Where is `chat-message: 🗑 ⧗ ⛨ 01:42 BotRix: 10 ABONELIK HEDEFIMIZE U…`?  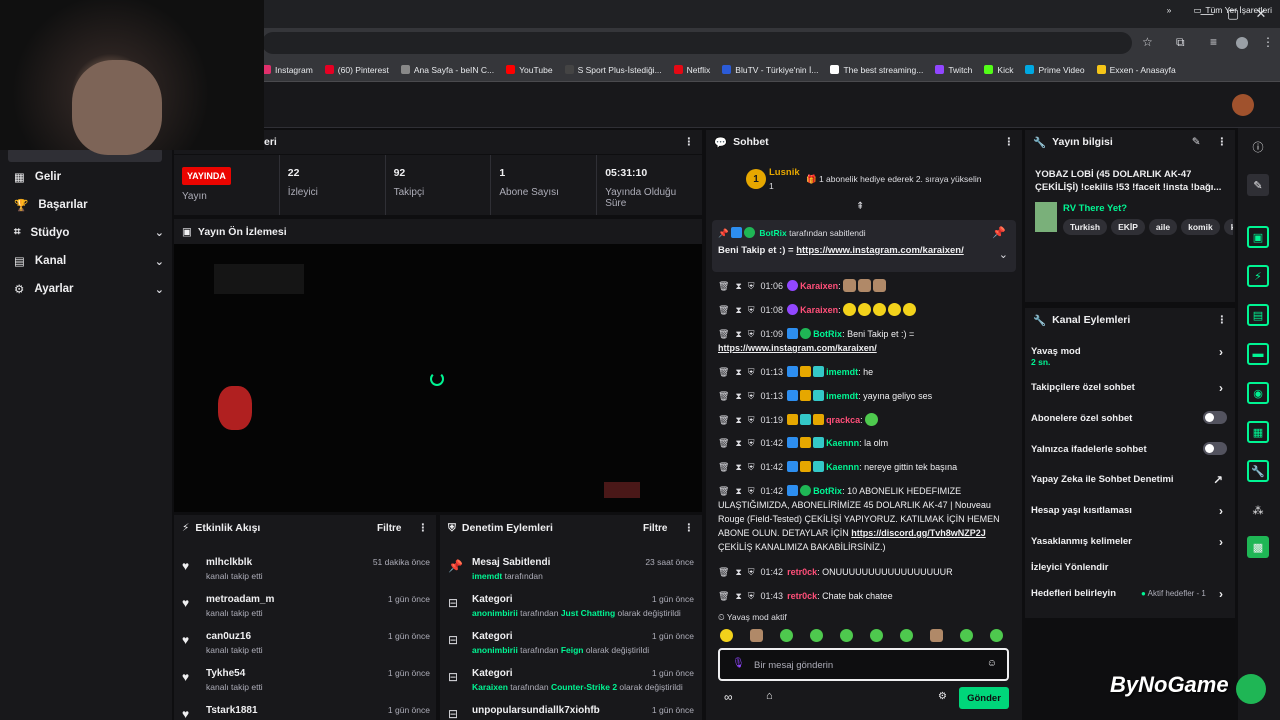 chat-message: 🗑 ⧗ ⛨ 01:42 BotRix: 10 ABONELIK HEDEFIMIZE U… is located at coordinates (866, 519).